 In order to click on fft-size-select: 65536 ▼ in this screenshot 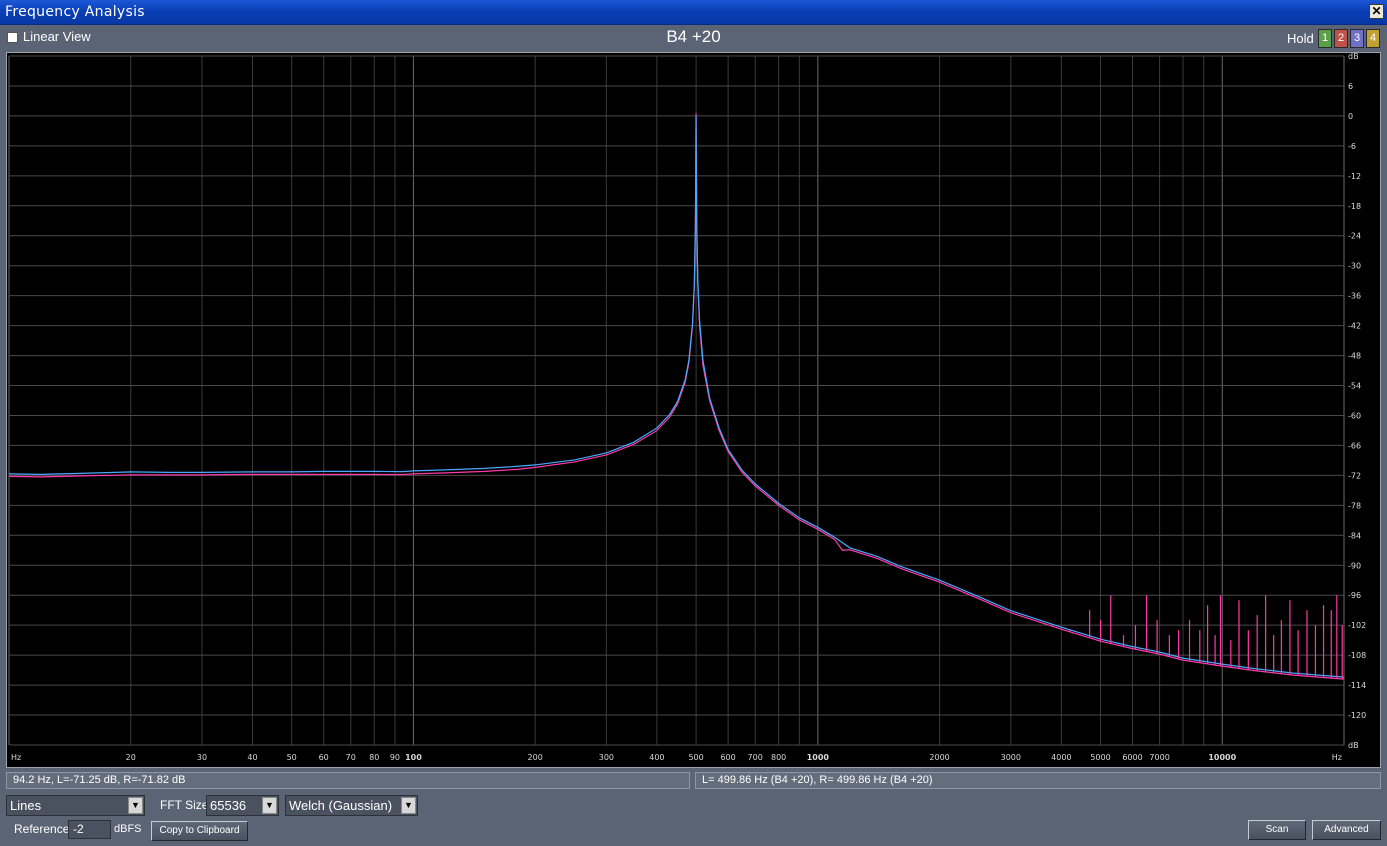, I will do `click(242, 805)`.